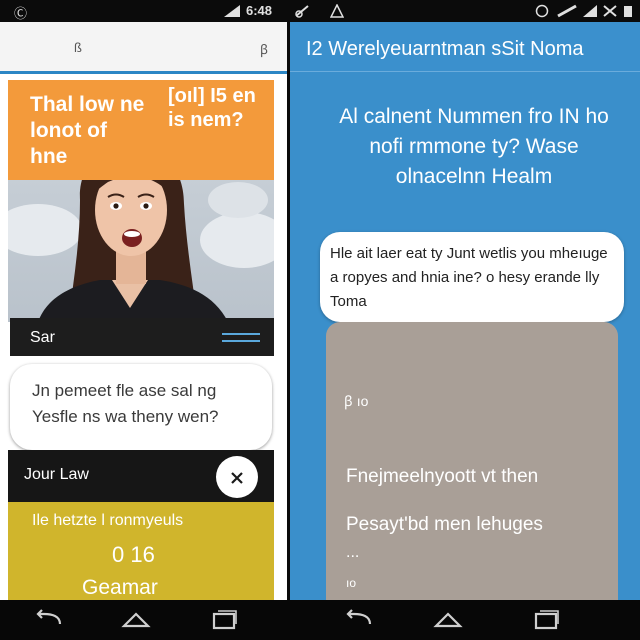 The image size is (640, 640). What do you see at coordinates (143, 48) in the screenshot?
I see `left-toolbar: ß ꞵ` at bounding box center [143, 48].